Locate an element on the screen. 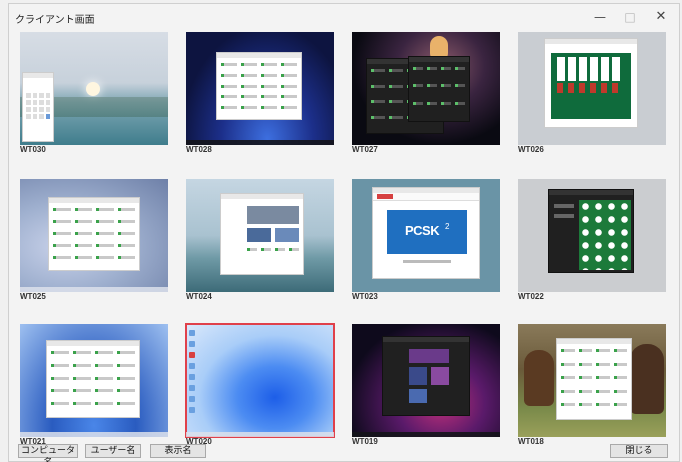 Image resolution: width=682 pixels, height=462 pixels. pcsk-logo-text: PCSK is located at coordinates (422, 230).